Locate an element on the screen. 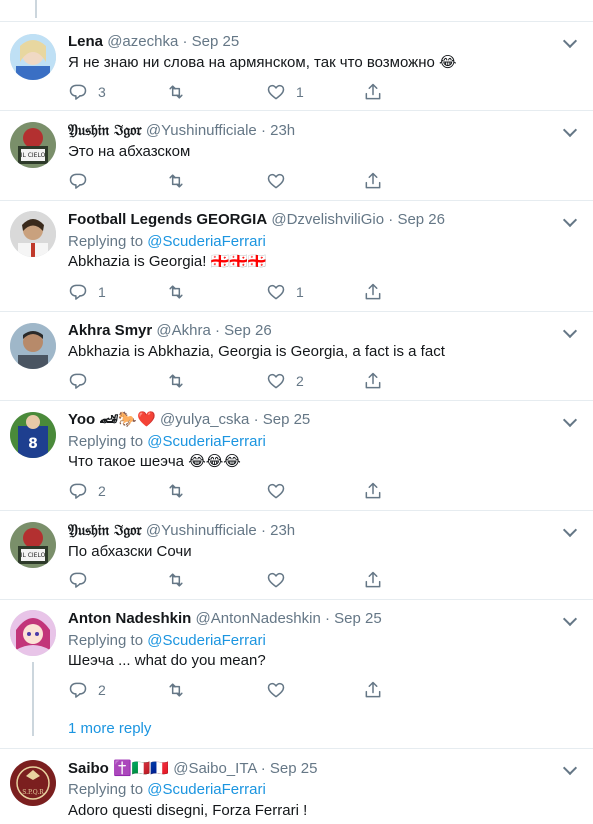  tweet-actions is located at coordinates (228, 580).